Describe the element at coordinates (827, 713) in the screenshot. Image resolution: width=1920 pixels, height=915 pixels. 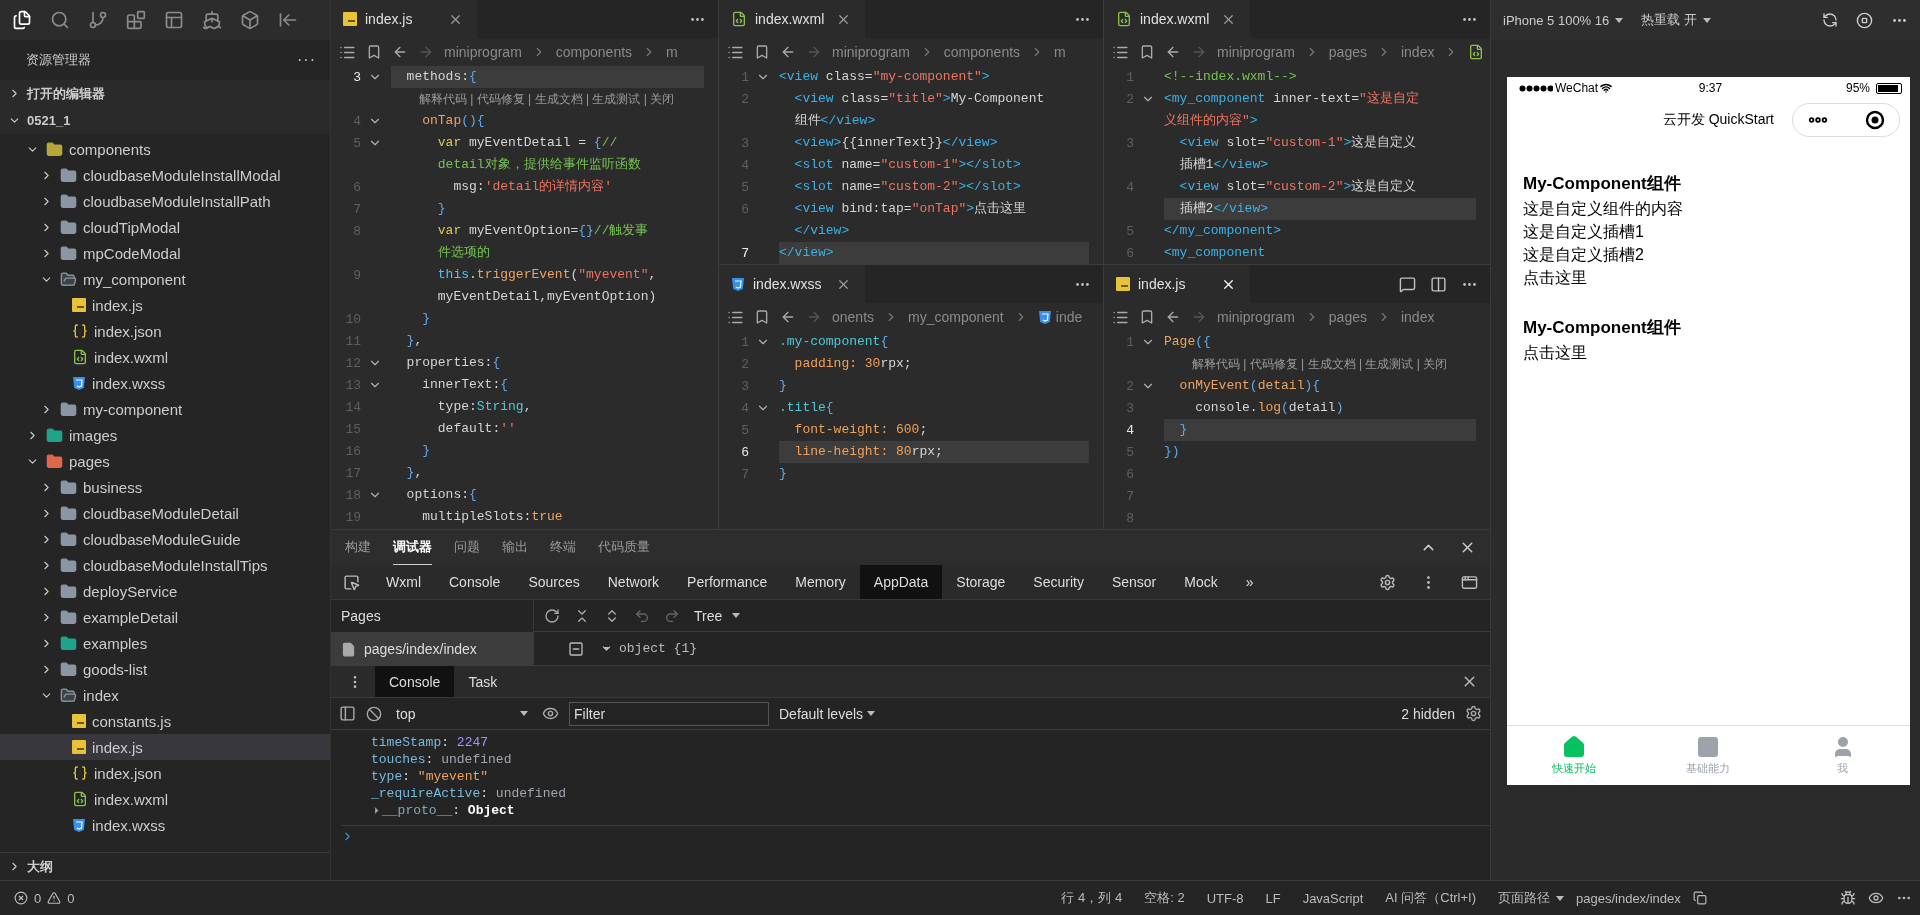
I see `log-levels-dropdown: Default levels` at that location.